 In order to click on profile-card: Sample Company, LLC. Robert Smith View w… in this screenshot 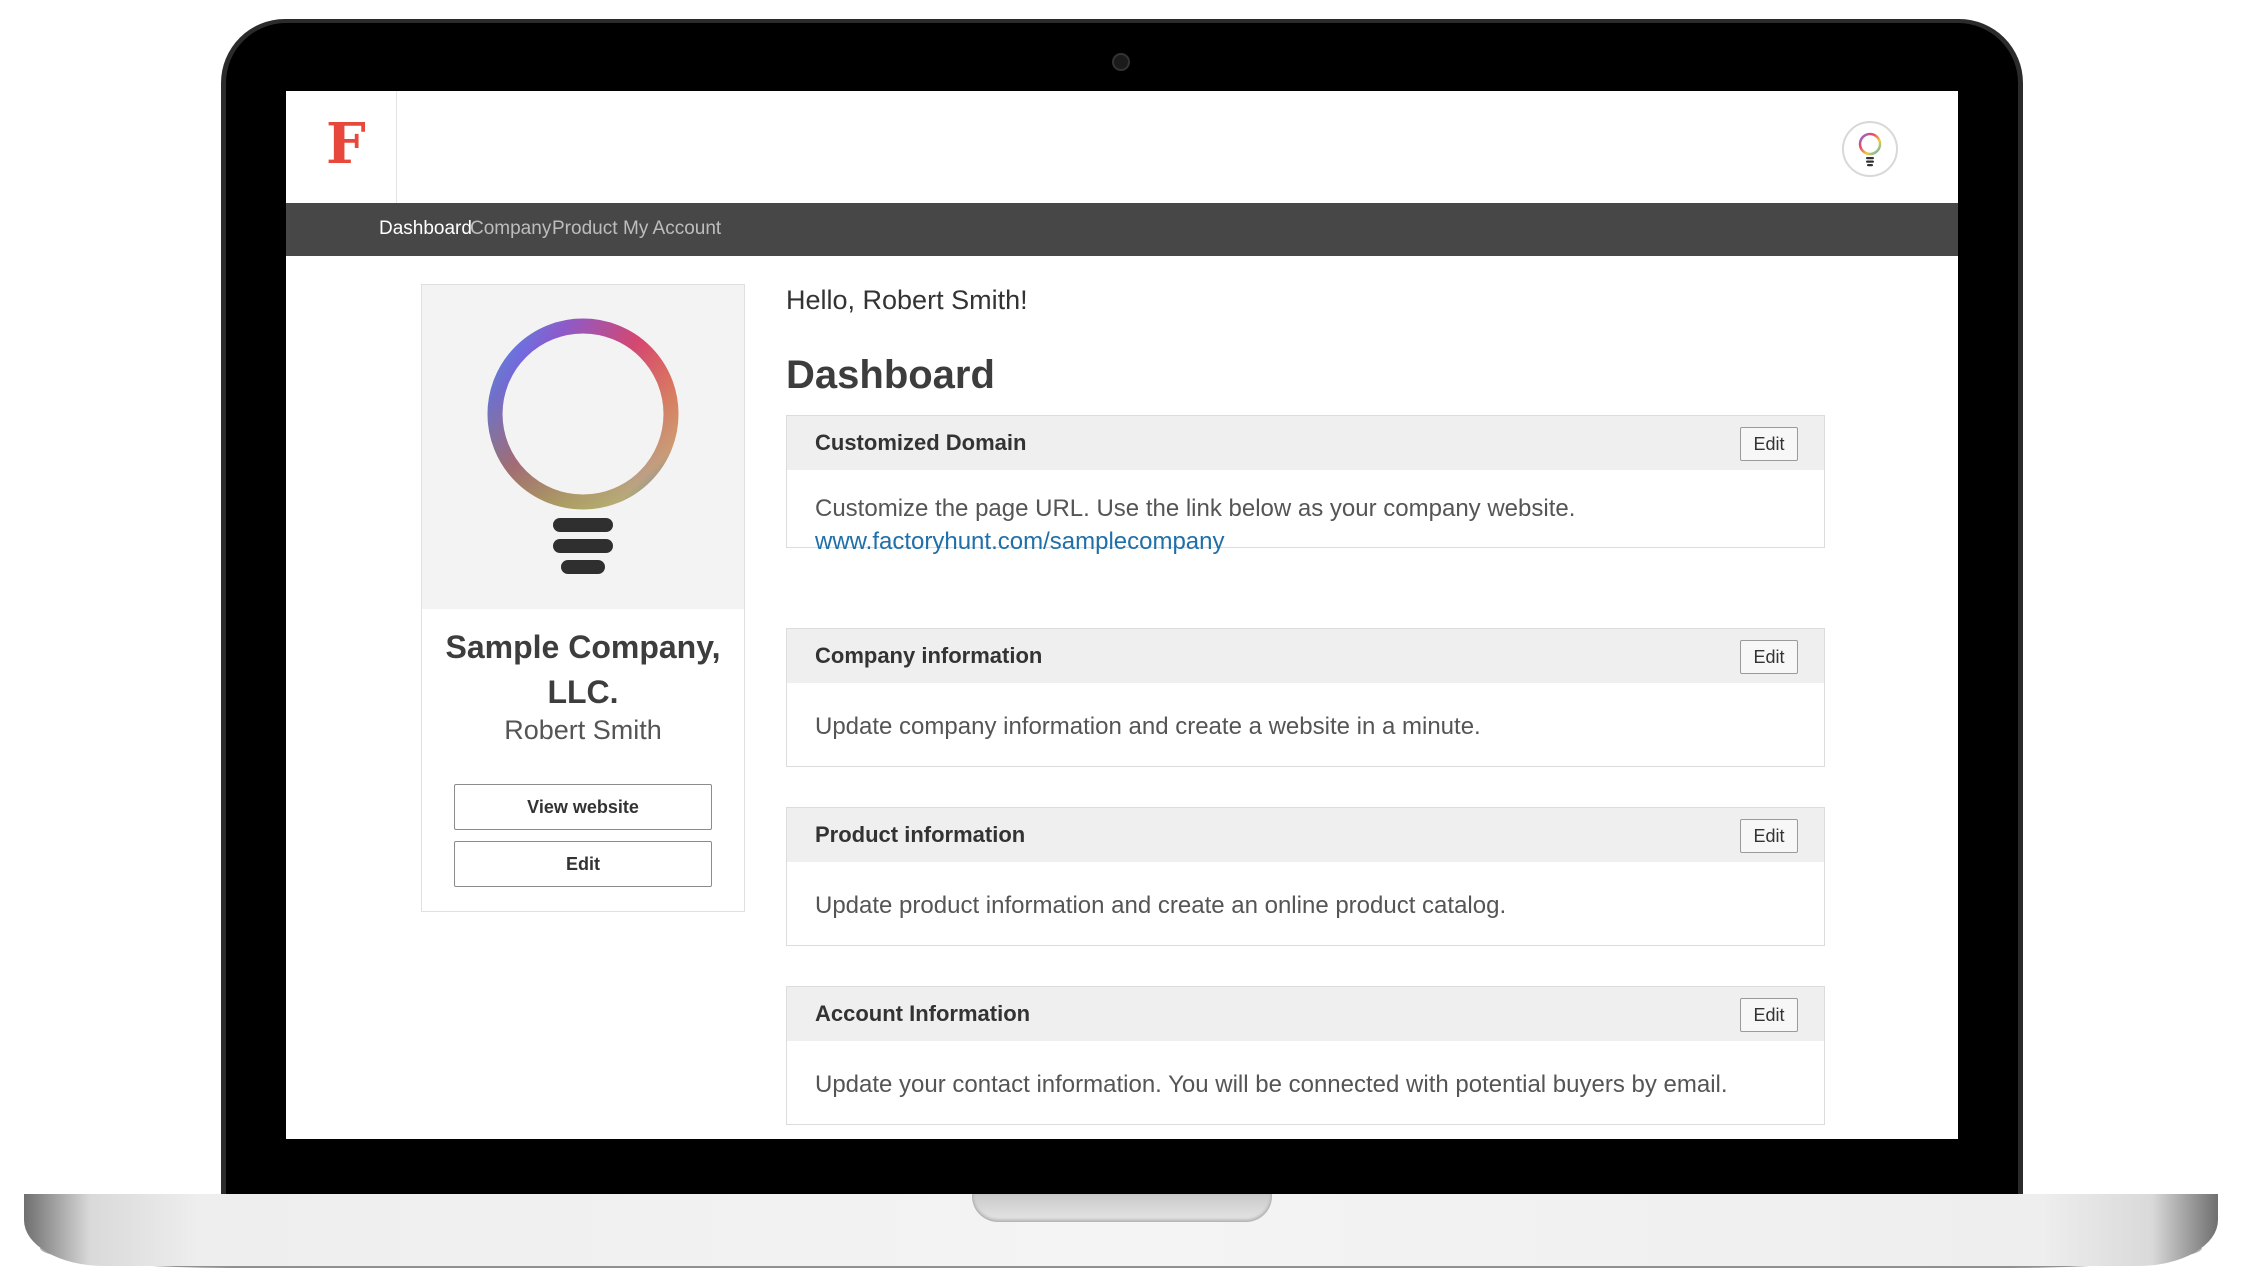, I will do `click(583, 598)`.